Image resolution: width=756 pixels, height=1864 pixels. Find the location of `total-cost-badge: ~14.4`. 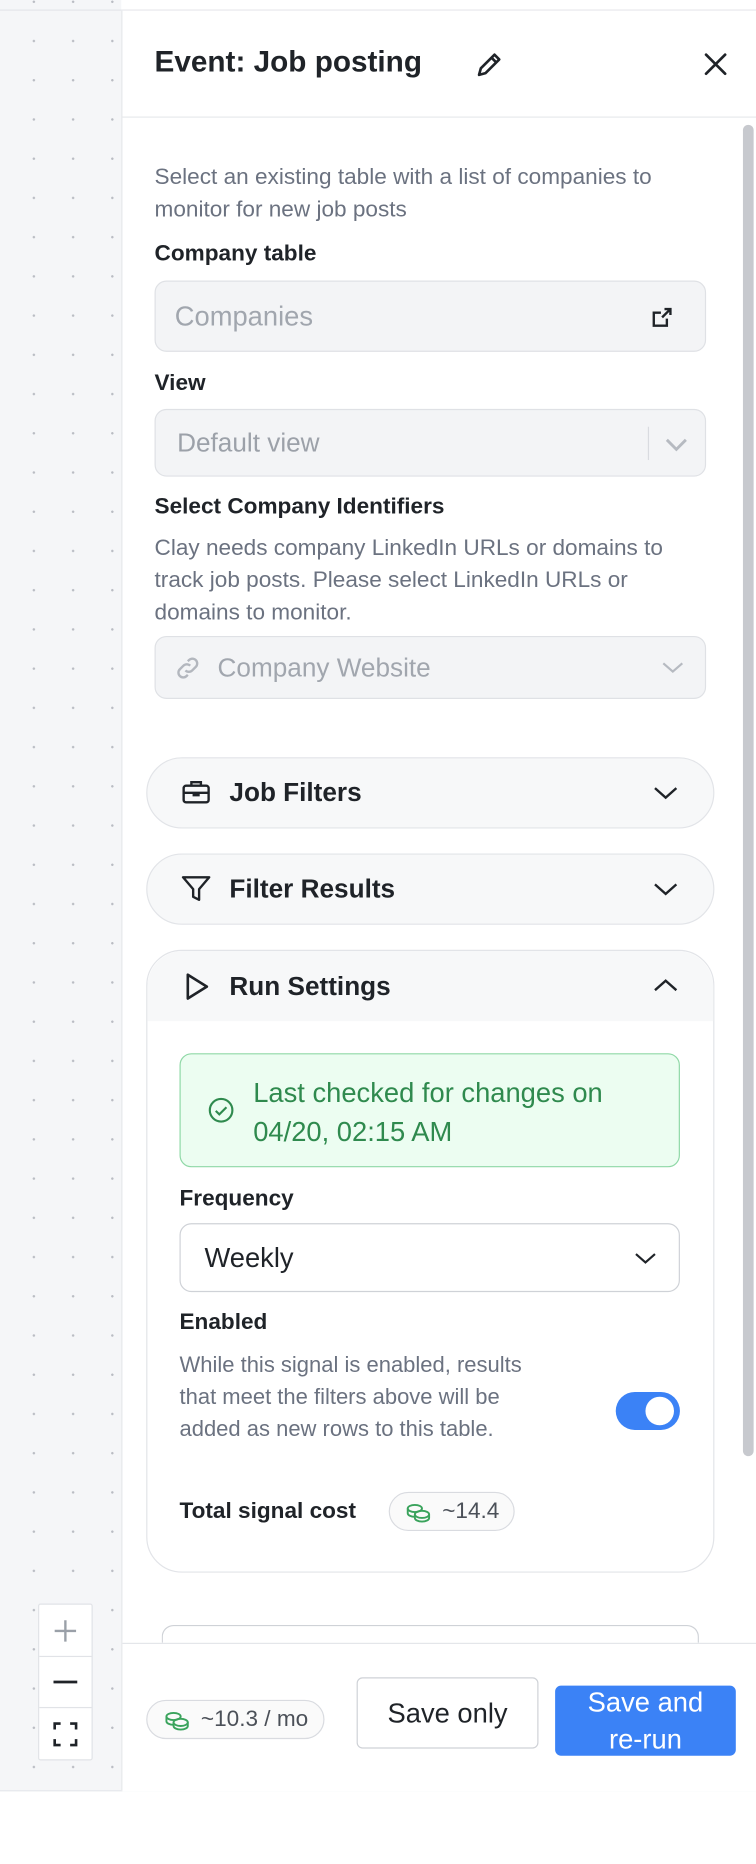

total-cost-badge: ~14.4 is located at coordinates (451, 1511).